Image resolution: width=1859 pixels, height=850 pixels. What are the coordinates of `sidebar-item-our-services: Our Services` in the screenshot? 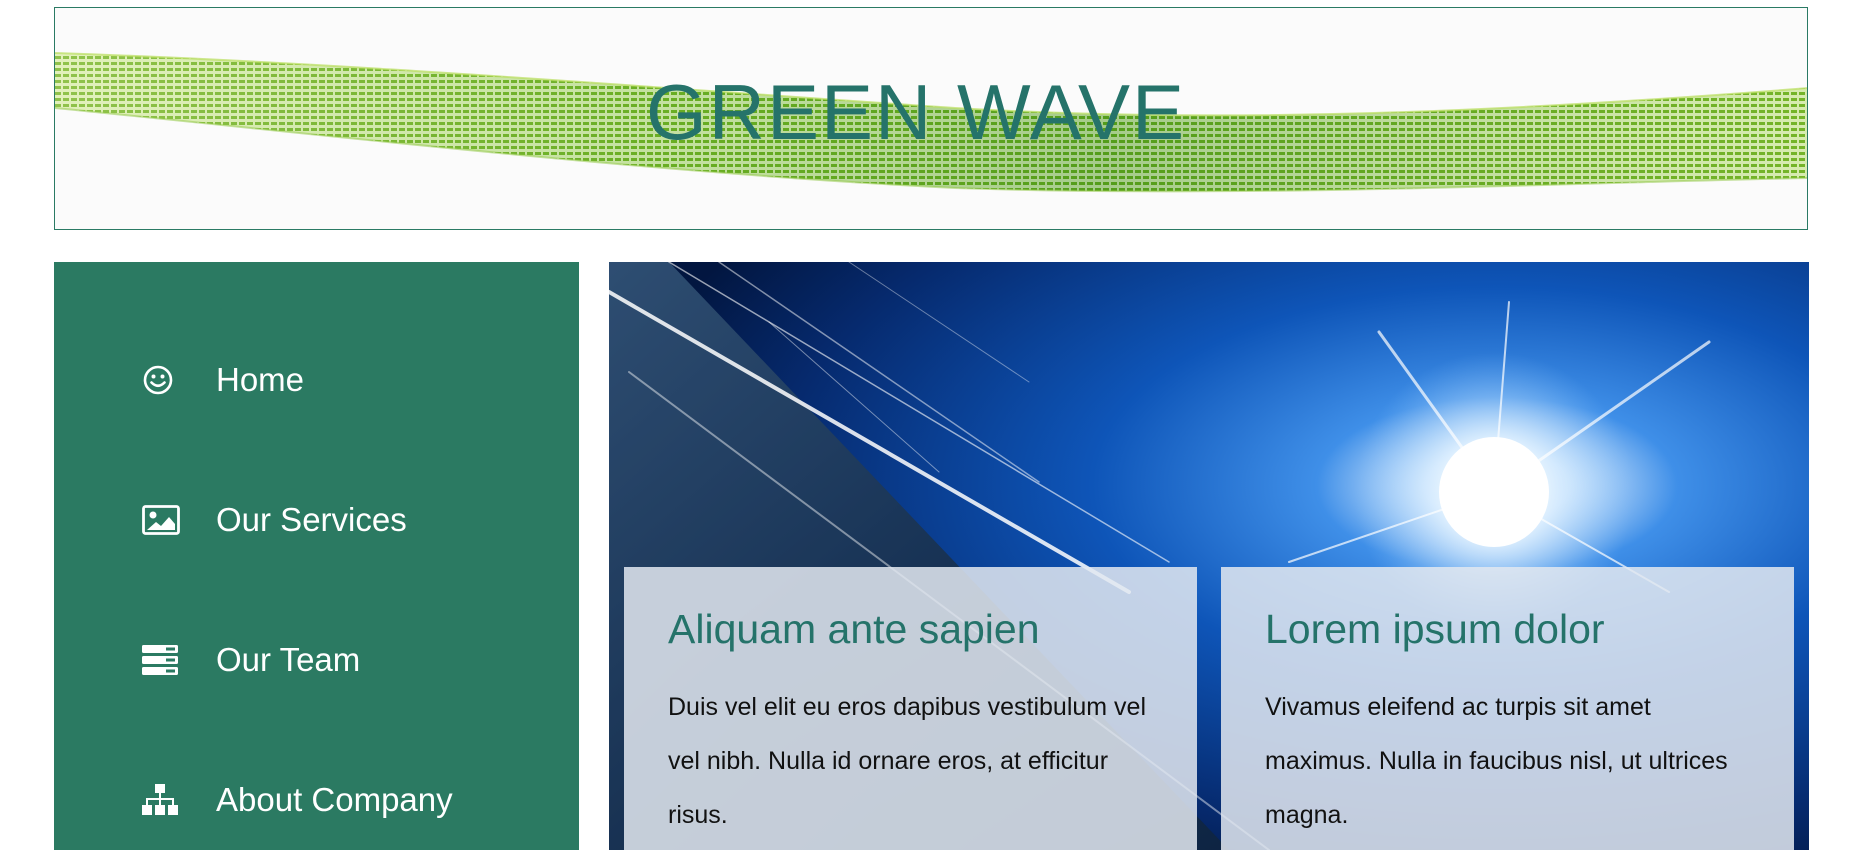 It's located at (274, 520).